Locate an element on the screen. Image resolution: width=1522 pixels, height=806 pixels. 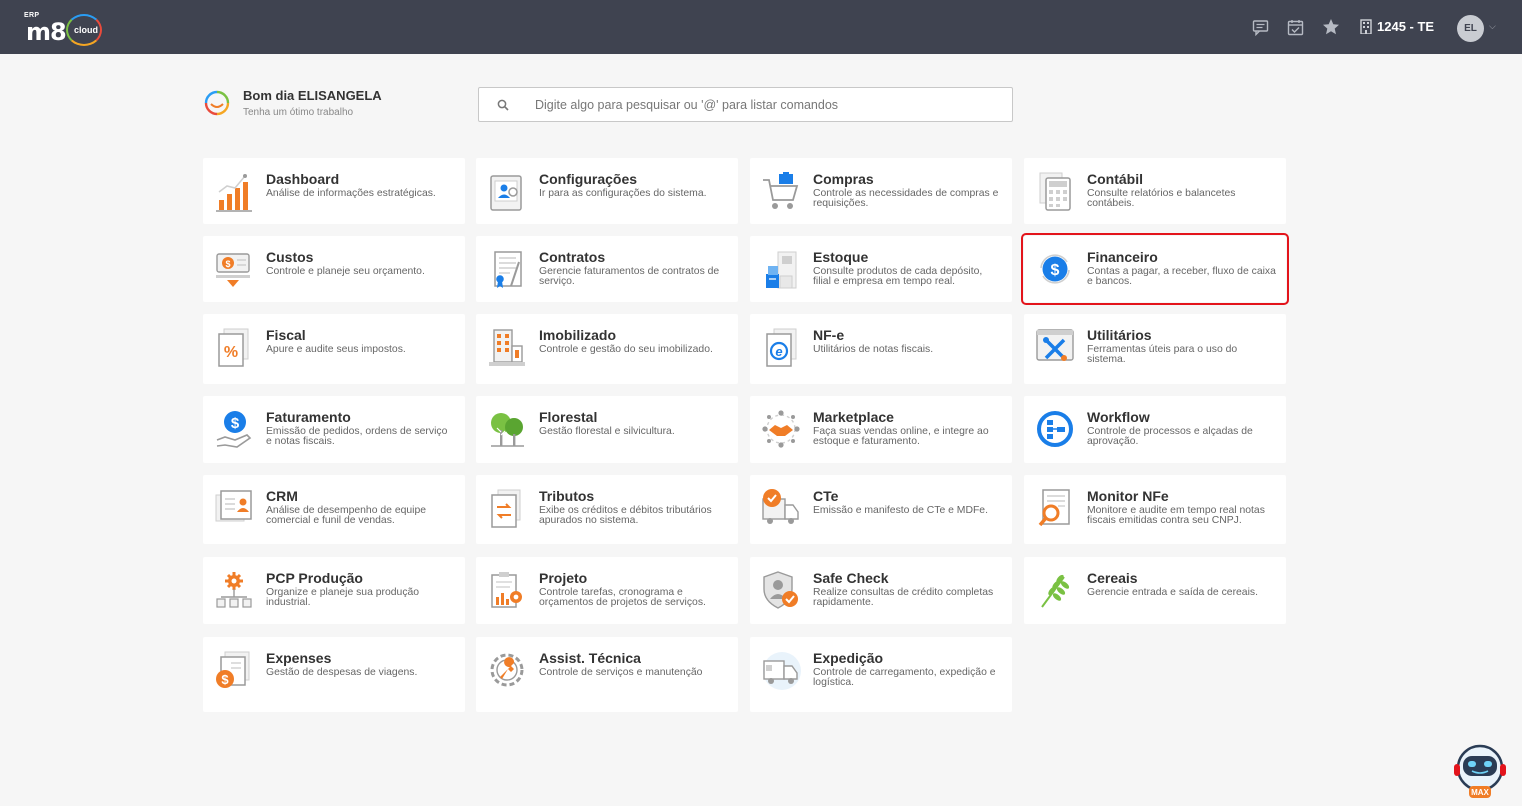
module-card-expenses: $ Expenses Gestão de despesas de viagens. is located at coordinates (334, 674).